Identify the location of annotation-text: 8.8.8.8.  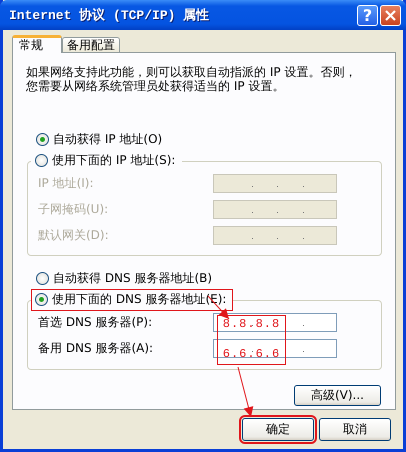
(251, 324).